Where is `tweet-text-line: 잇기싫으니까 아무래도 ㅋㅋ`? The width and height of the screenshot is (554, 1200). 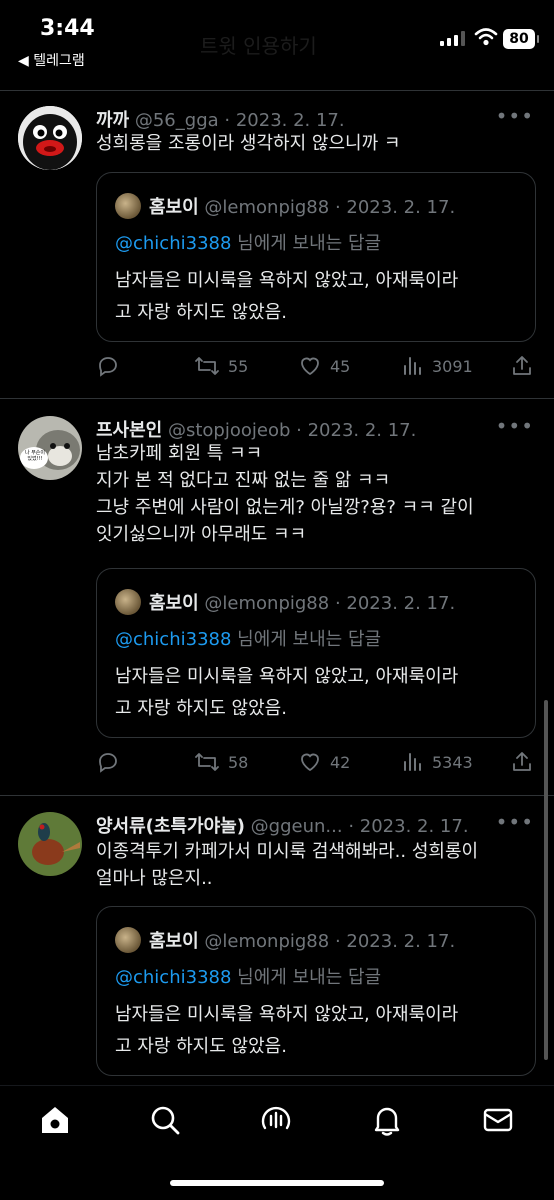
tweet-text-line: 잇기싫으니까 아무래도 ㅋㅋ is located at coordinates (201, 534).